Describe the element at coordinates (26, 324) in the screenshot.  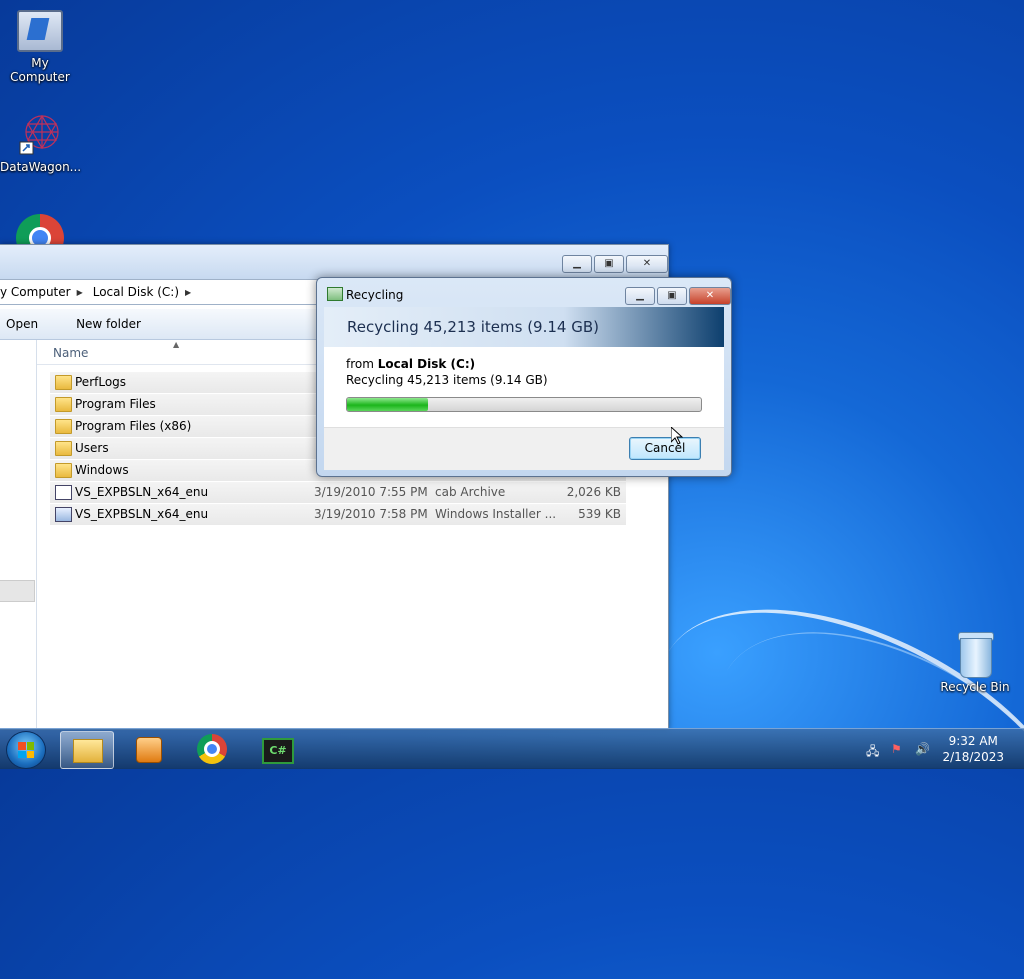
I see `open-button: Open` at that location.